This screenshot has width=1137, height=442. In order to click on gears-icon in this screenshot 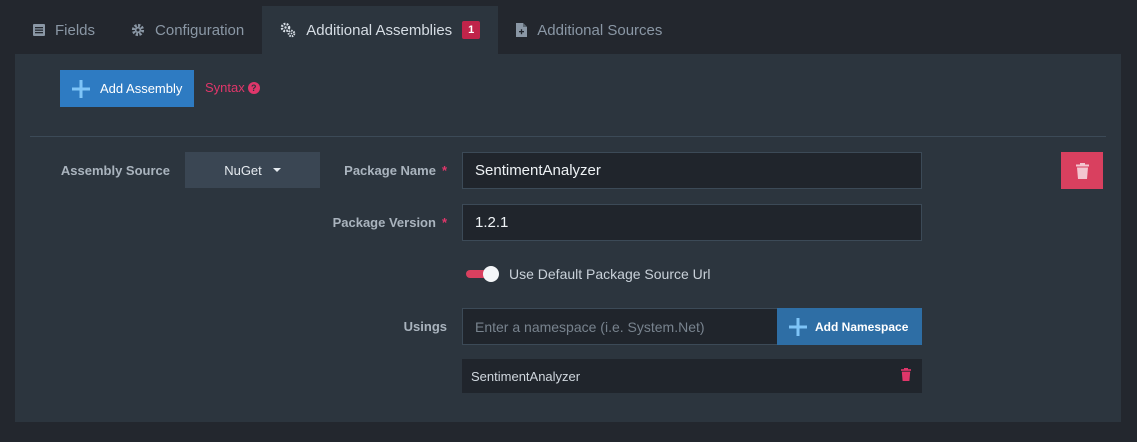, I will do `click(288, 30)`.